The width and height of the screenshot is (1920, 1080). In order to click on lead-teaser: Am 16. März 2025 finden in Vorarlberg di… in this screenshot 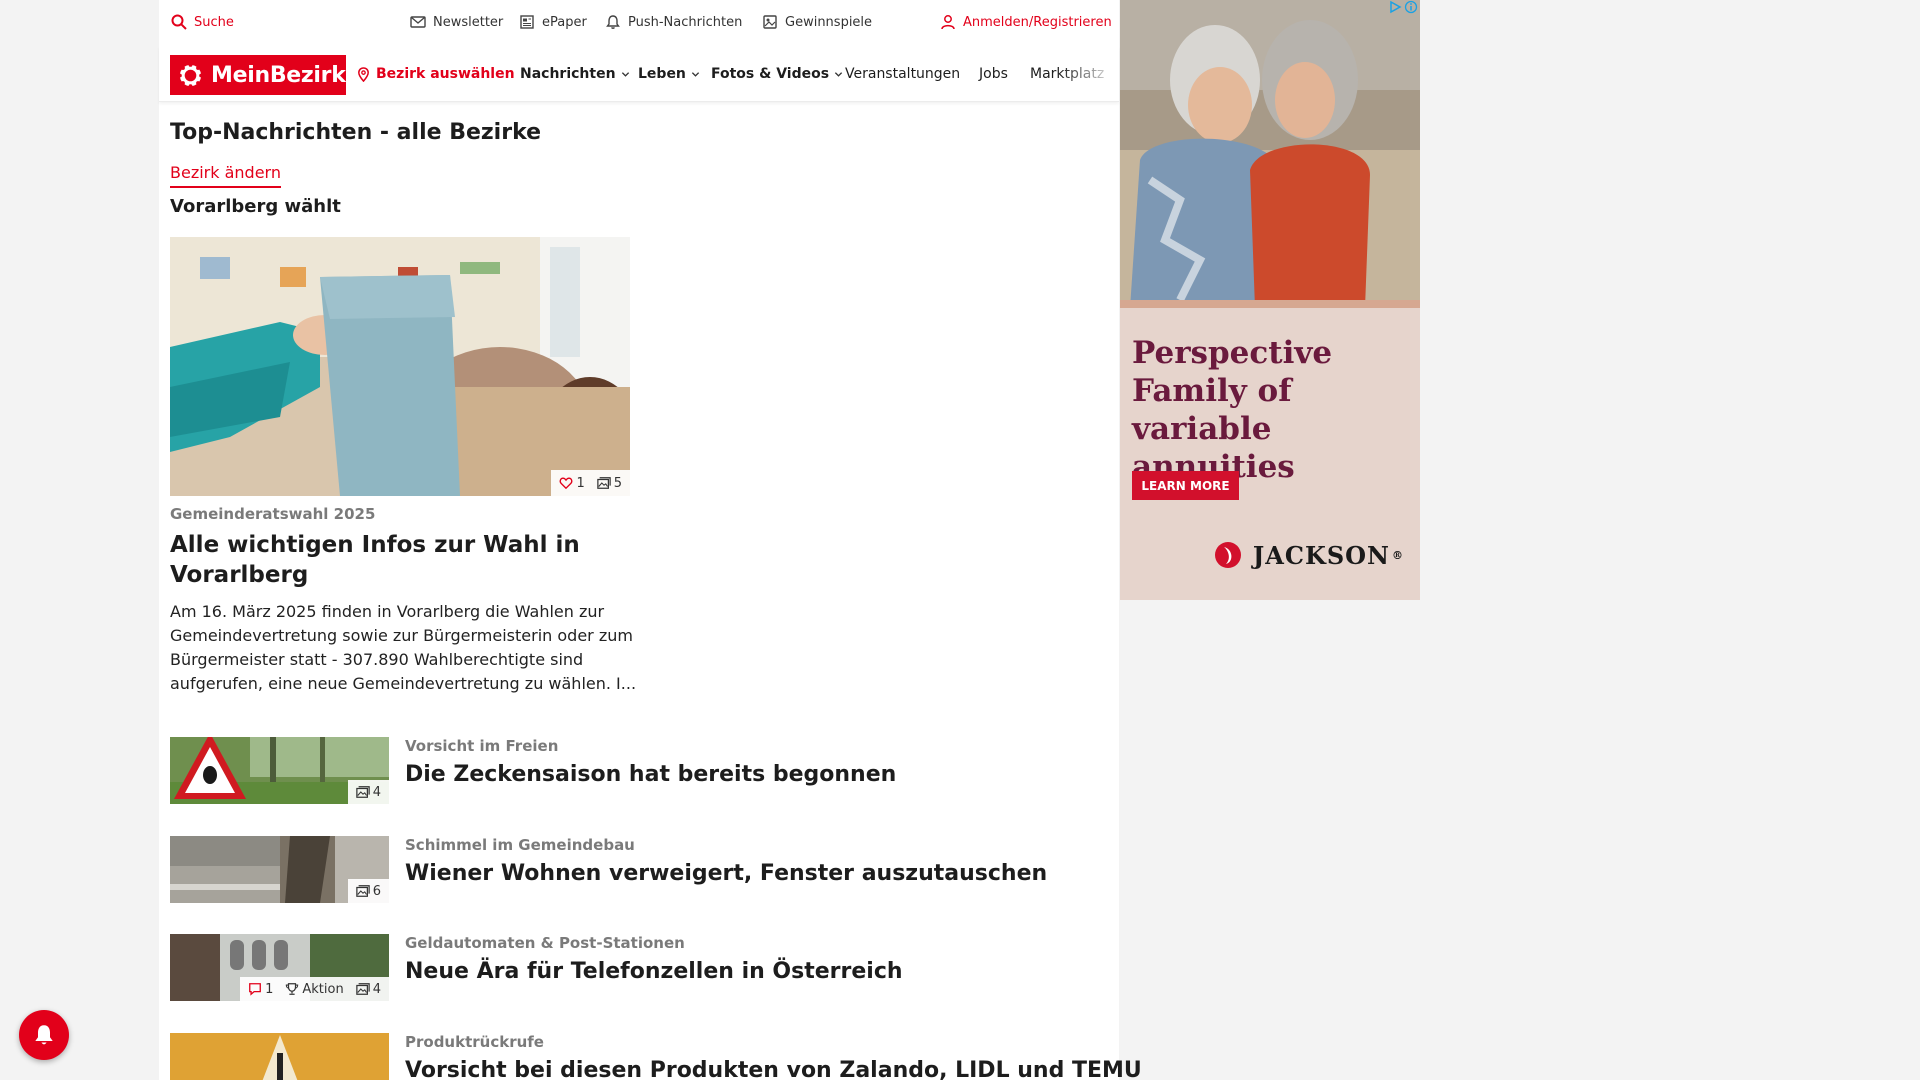, I will do `click(403, 647)`.